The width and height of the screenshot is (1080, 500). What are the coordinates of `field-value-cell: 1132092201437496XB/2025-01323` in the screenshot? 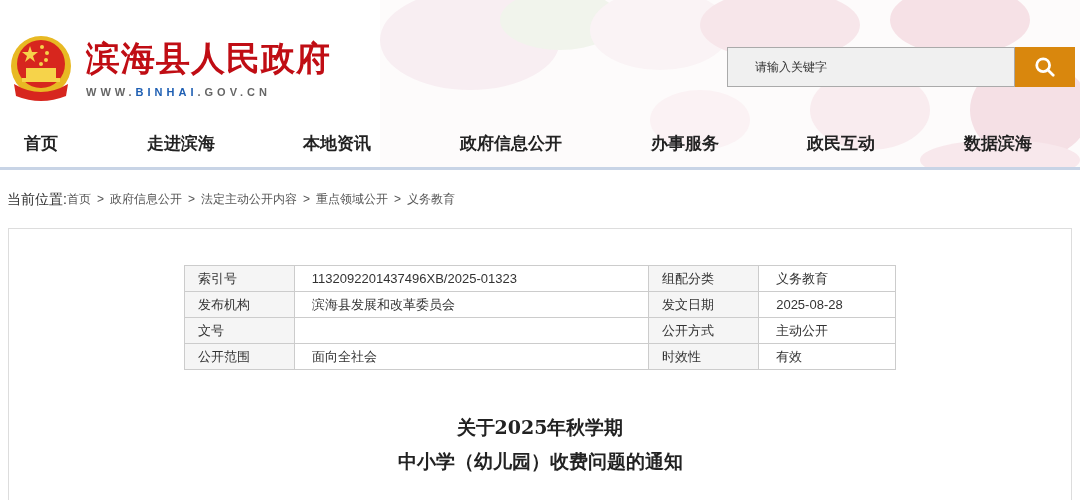 It's located at (471, 278).